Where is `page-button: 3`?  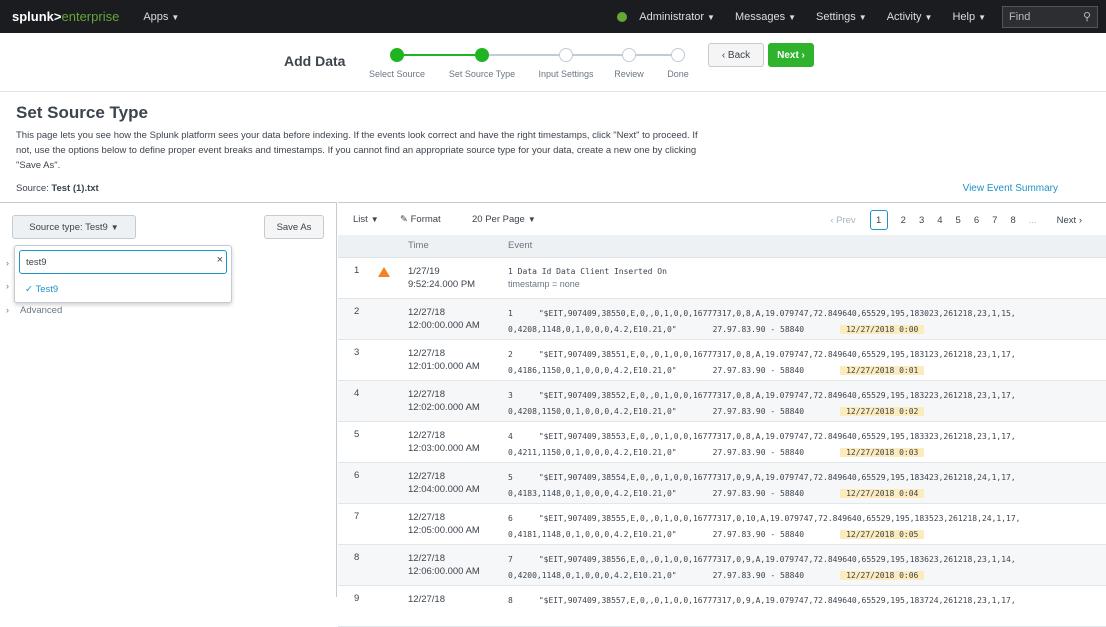 page-button: 3 is located at coordinates (921, 220).